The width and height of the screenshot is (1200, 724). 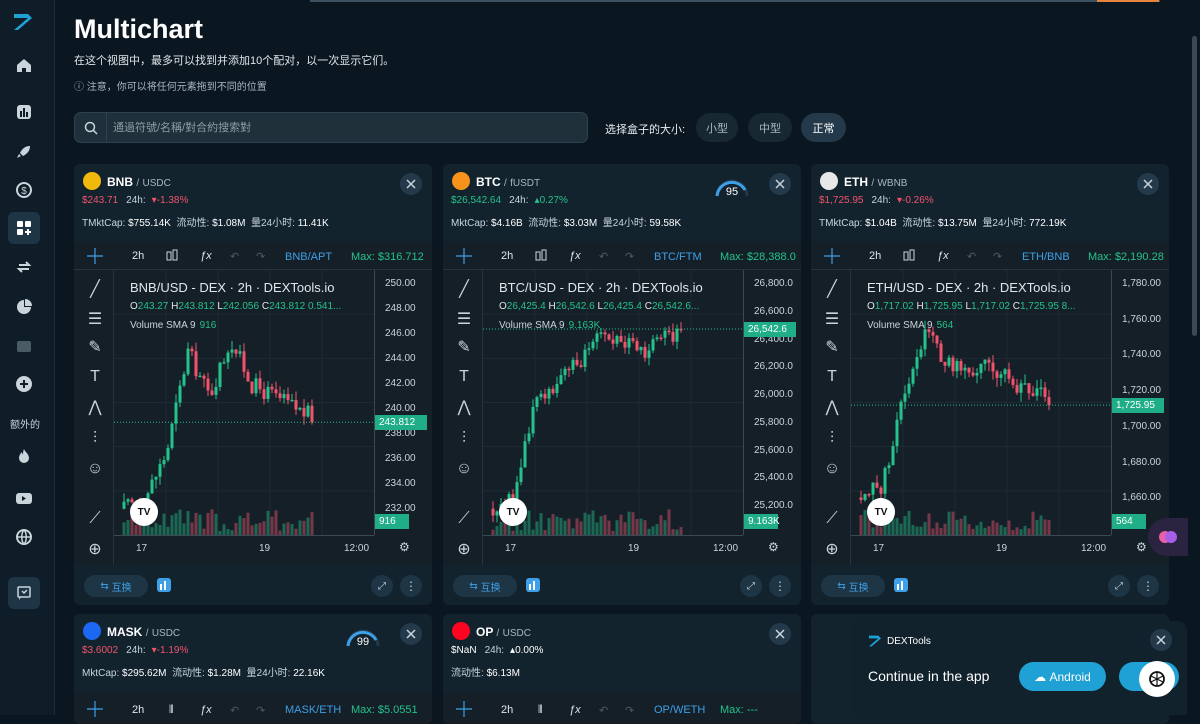 I want to click on compare-pair-link: MASK/ETH, so click(x=313, y=710).